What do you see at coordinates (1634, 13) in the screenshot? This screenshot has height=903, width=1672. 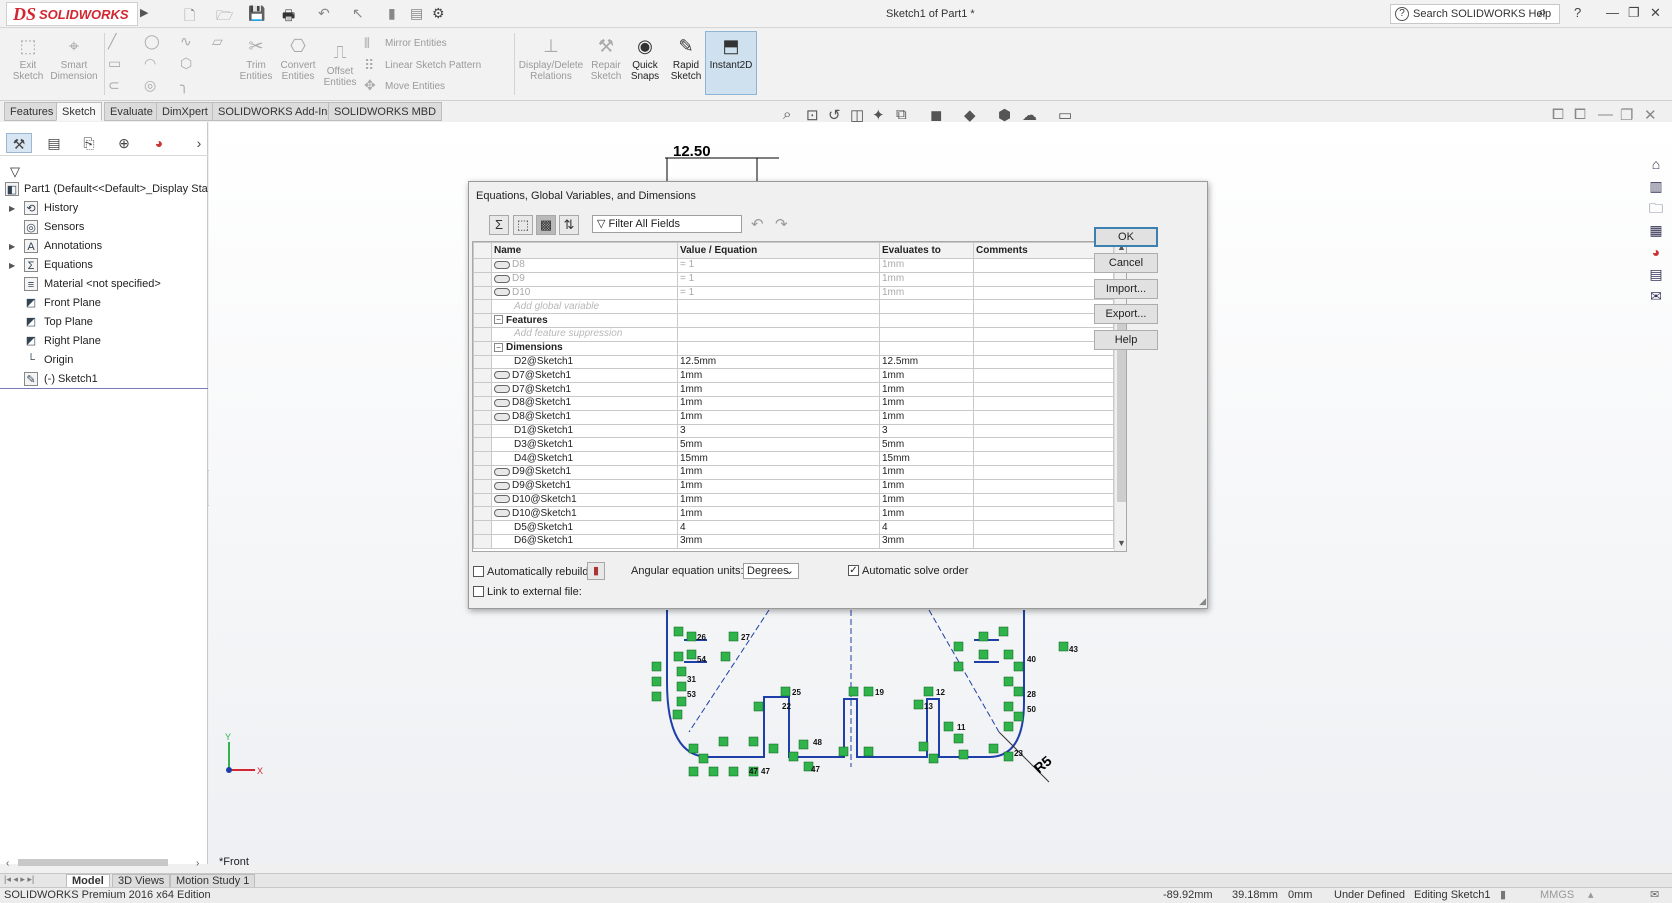 I see `restore-icon: ❐` at bounding box center [1634, 13].